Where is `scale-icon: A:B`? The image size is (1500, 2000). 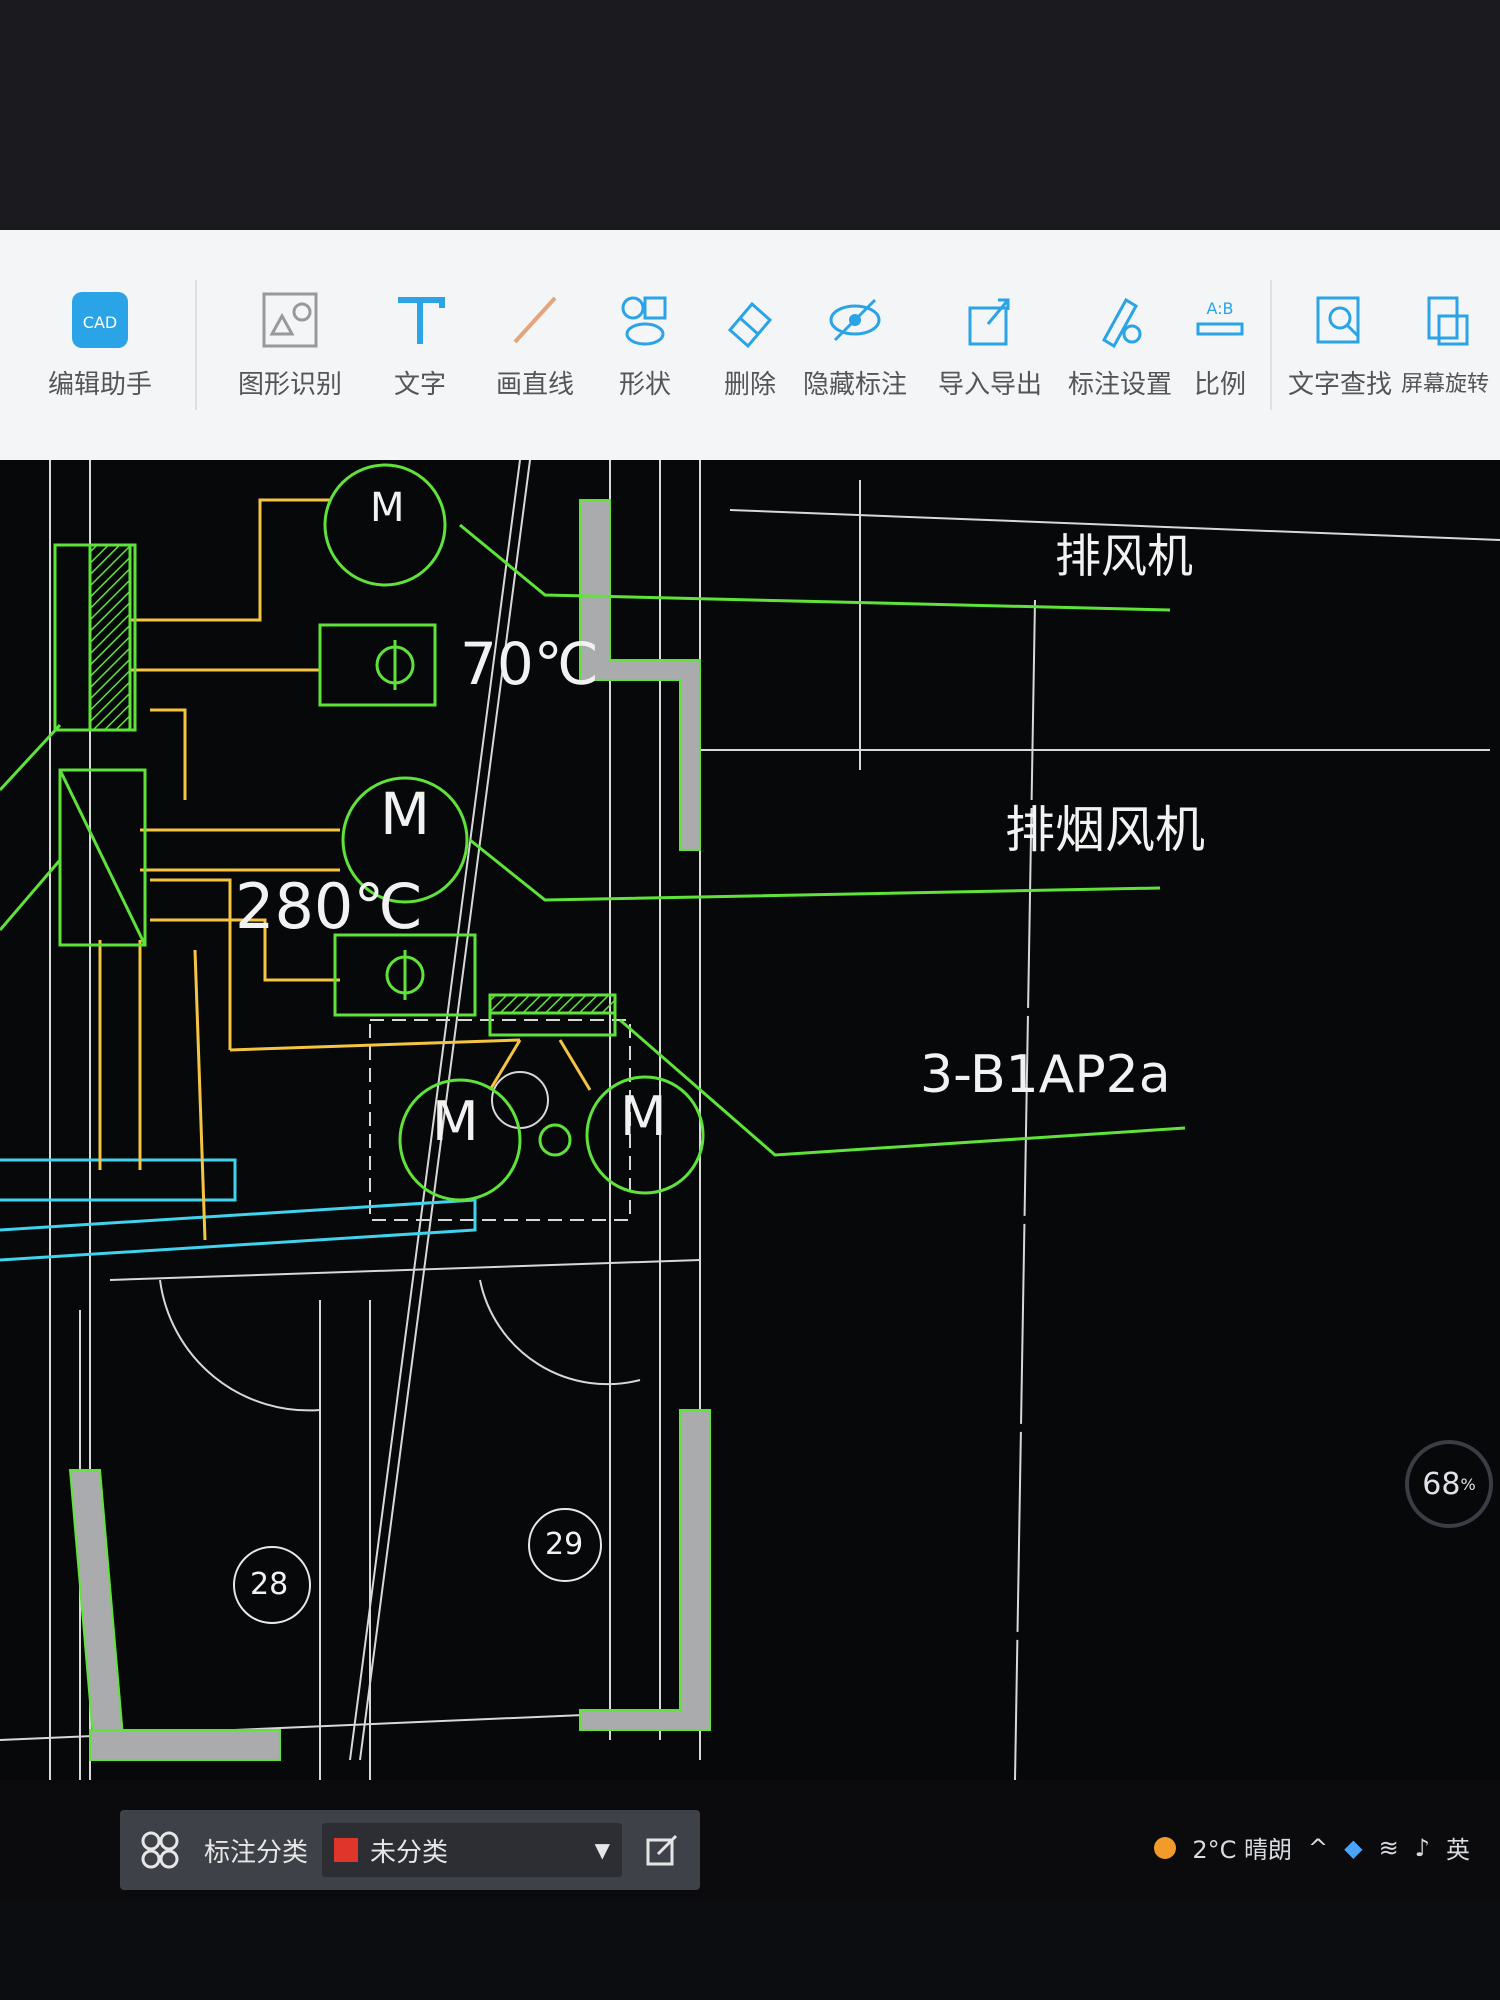 scale-icon: A:B is located at coordinates (1220, 320).